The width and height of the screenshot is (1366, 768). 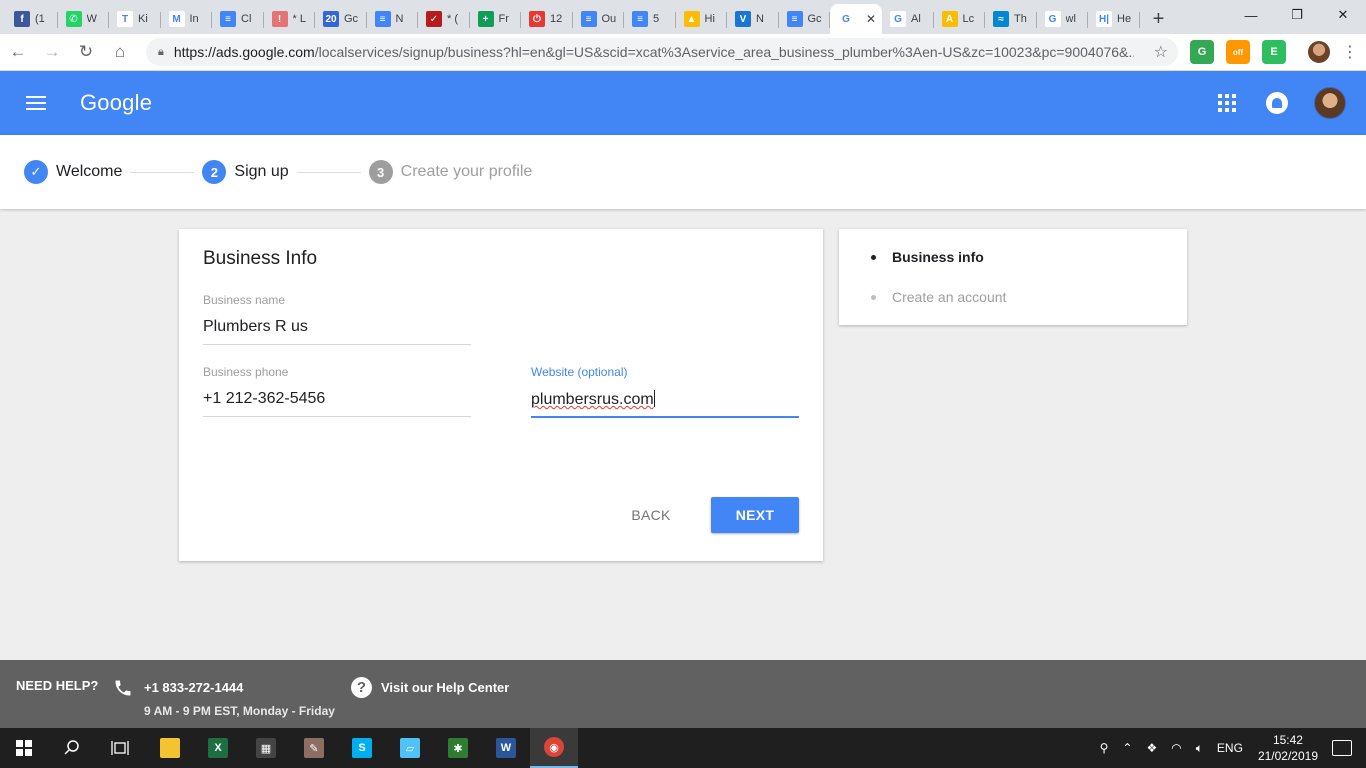 I want to click on website-field: Website (optional) plumbersrus.com, so click(x=665, y=391).